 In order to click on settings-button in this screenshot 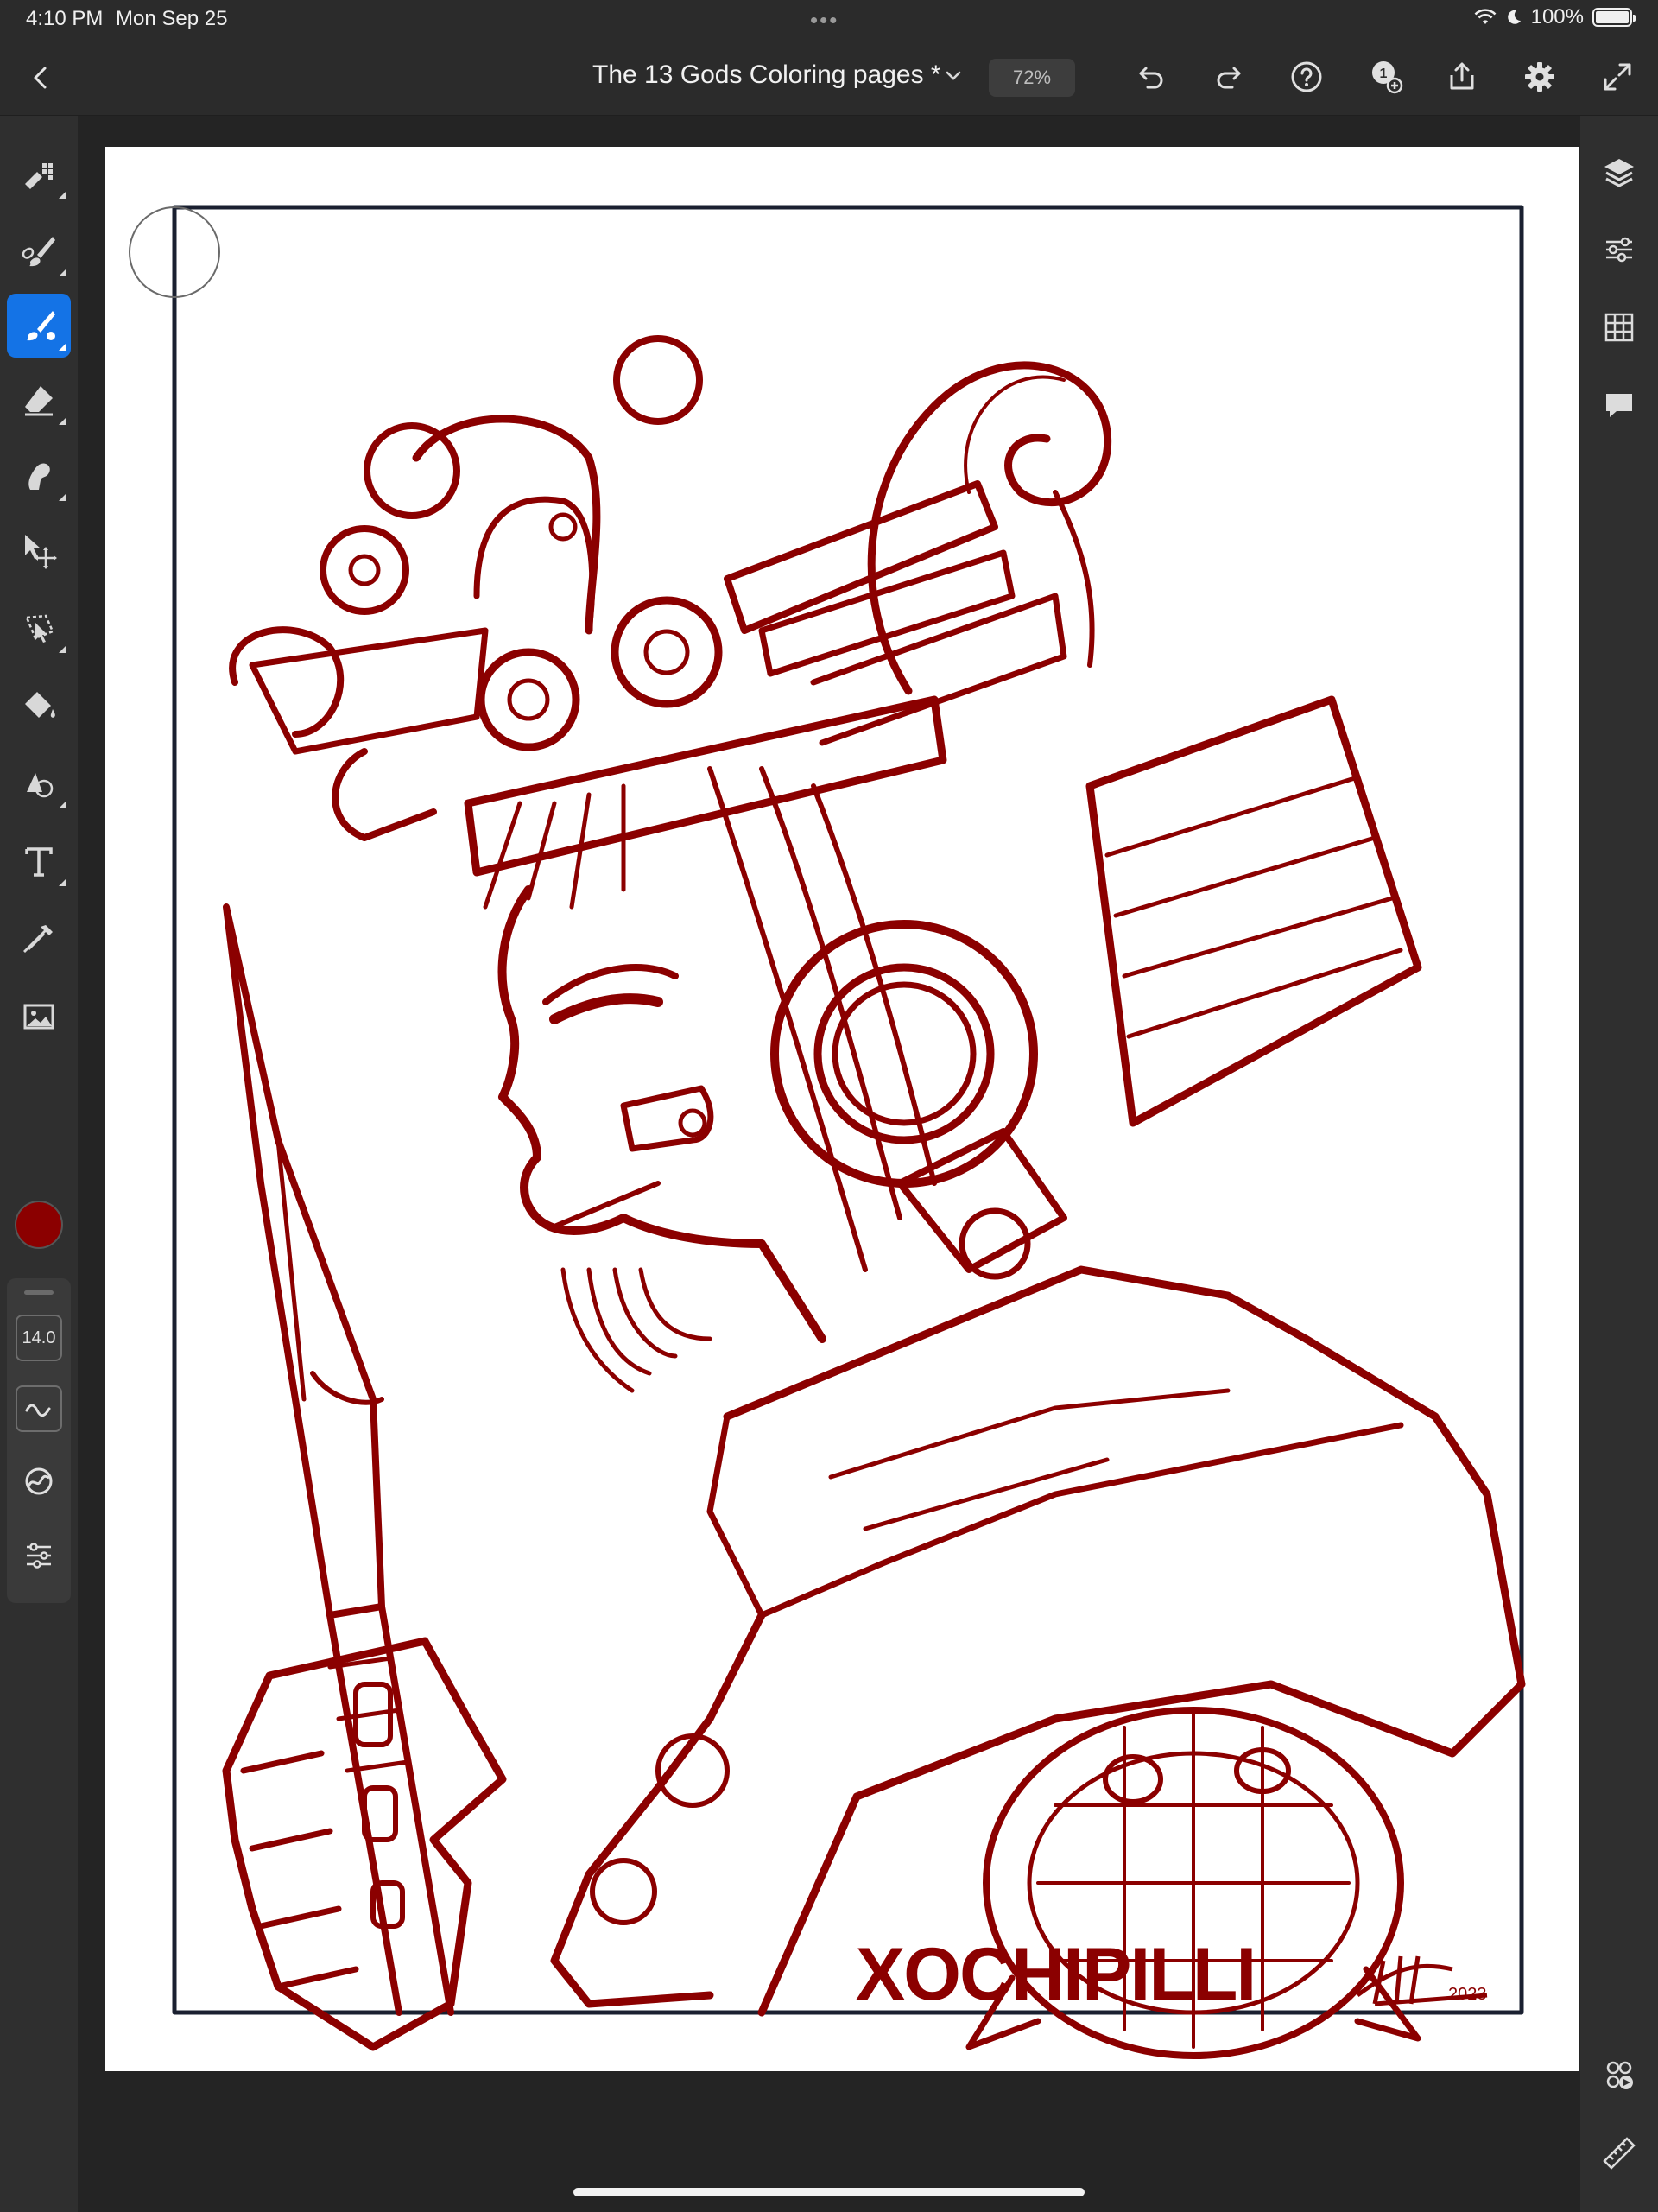, I will do `click(1540, 77)`.